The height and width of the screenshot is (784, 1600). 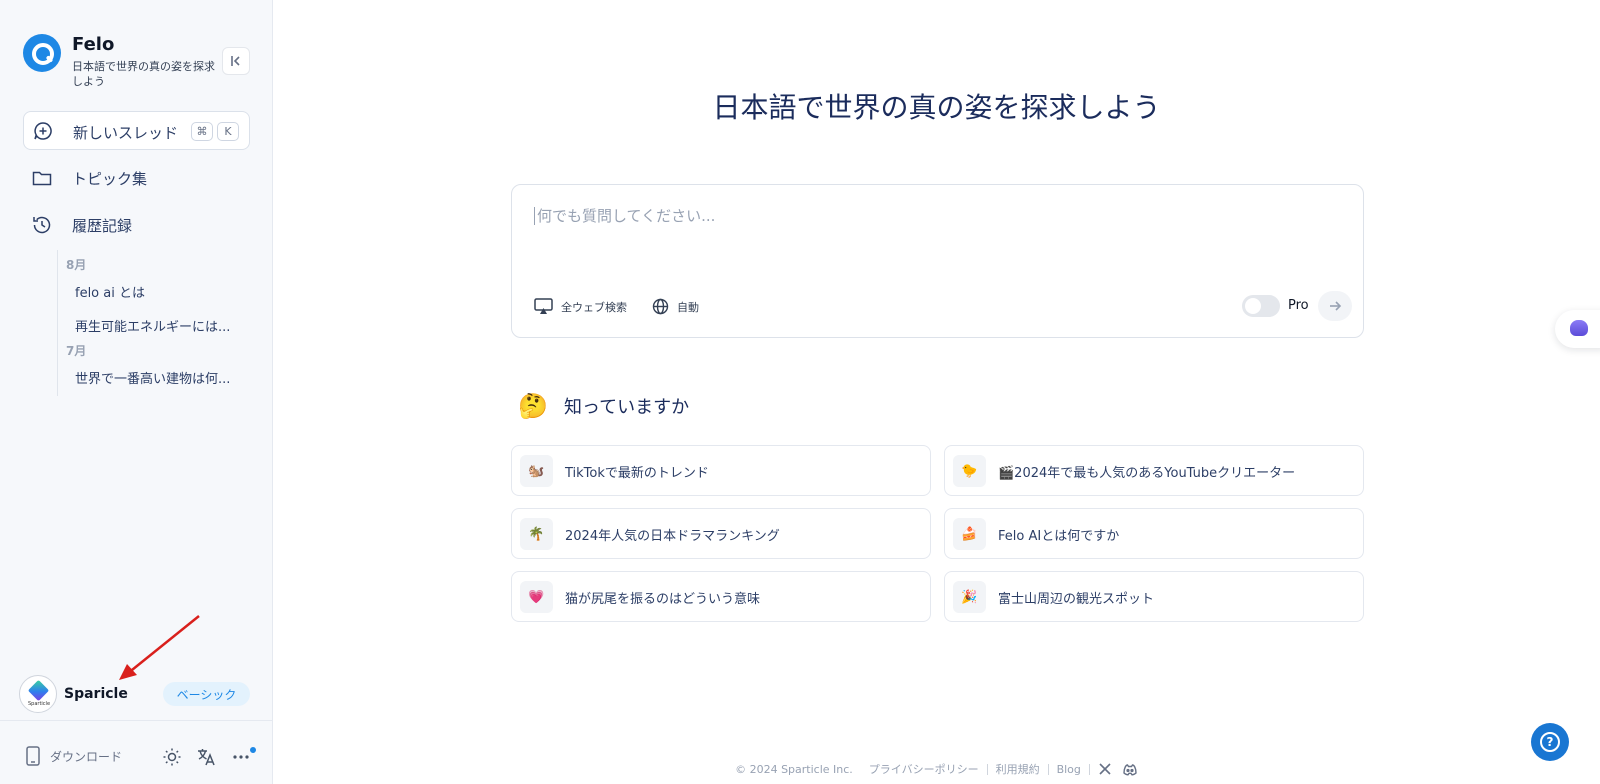 I want to click on pro-toggle, so click(x=1261, y=306).